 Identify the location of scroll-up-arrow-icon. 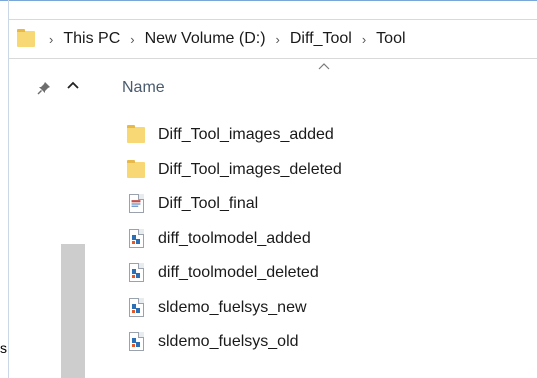
(73, 85).